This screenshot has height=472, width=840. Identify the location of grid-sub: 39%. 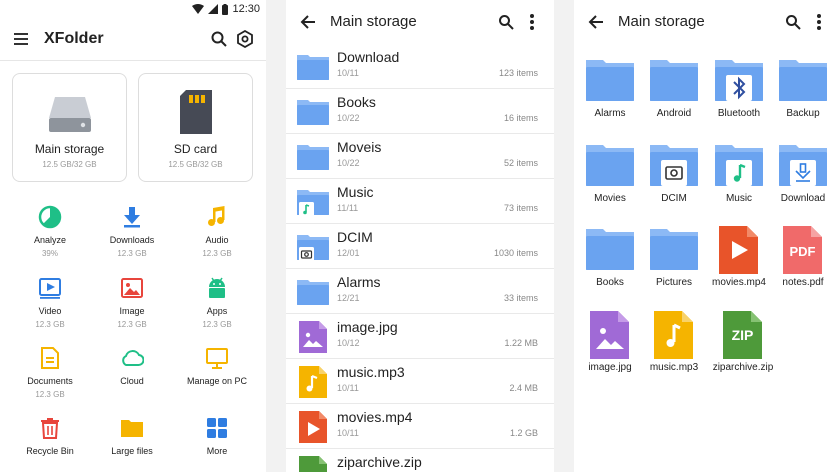
(49, 253).